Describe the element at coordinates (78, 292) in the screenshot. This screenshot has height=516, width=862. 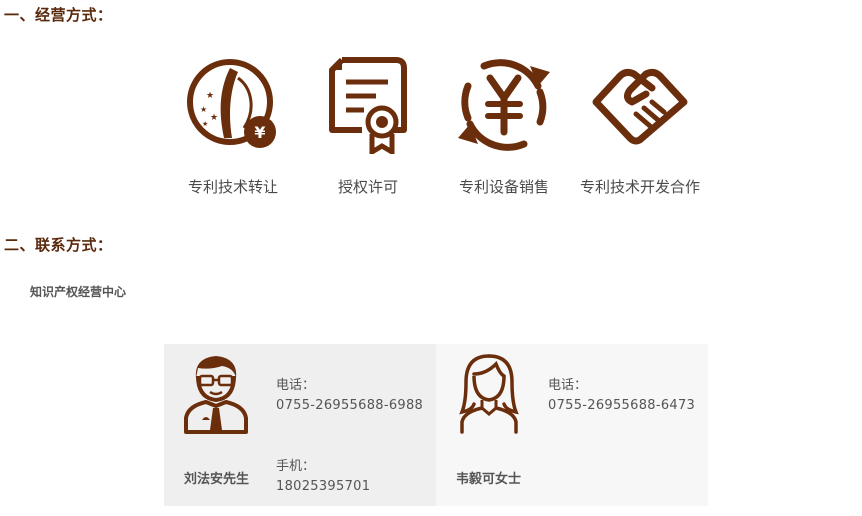
I see `center-name: 知识产权经营中心` at that location.